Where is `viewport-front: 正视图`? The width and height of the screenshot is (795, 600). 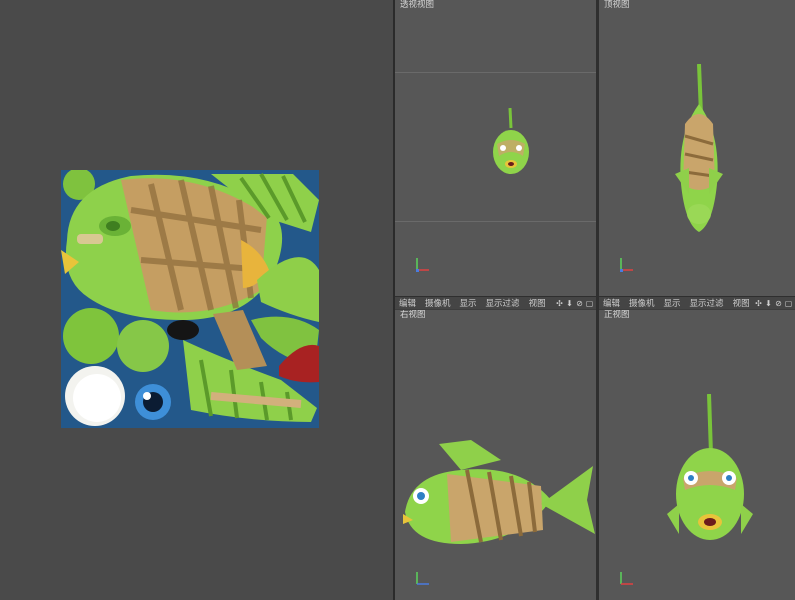
viewport-front: 正视图 is located at coordinates (697, 455).